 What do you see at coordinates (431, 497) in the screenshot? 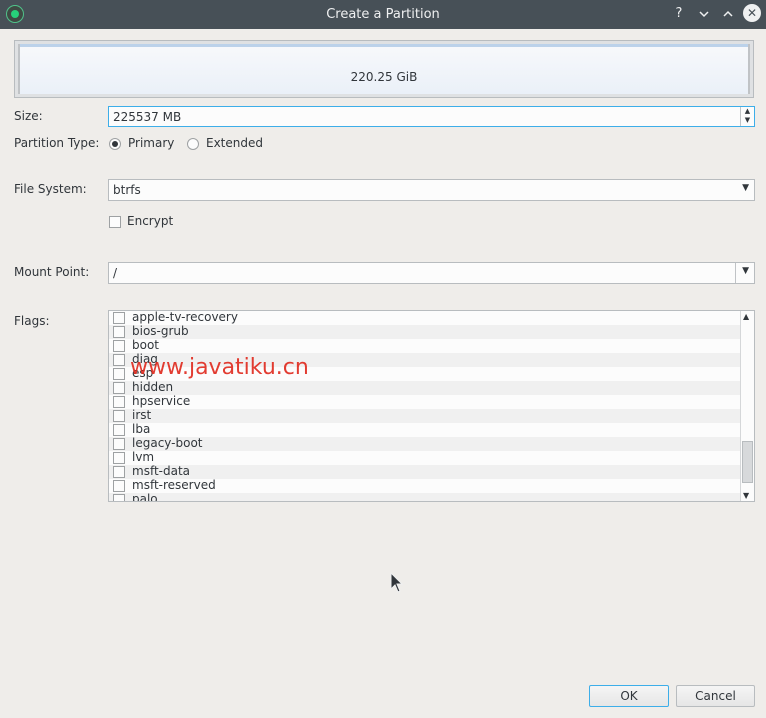
I see `flag-item: palo` at bounding box center [431, 497].